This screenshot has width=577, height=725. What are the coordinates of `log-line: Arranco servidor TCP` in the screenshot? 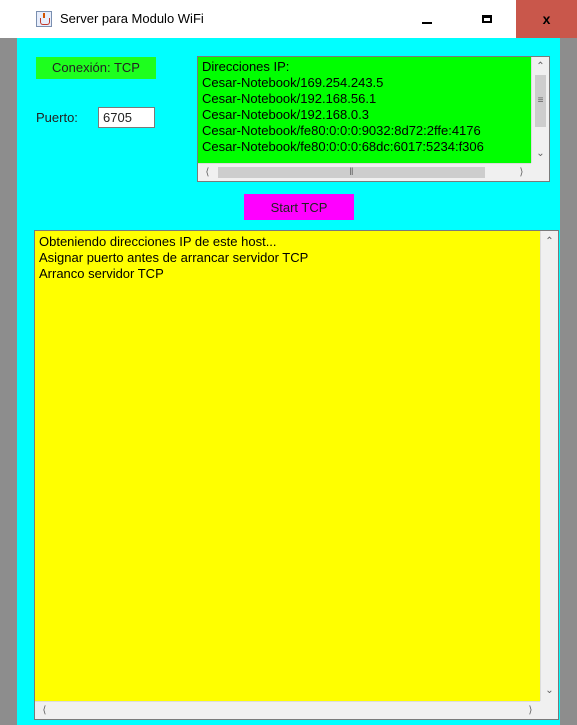 It's located at (101, 273).